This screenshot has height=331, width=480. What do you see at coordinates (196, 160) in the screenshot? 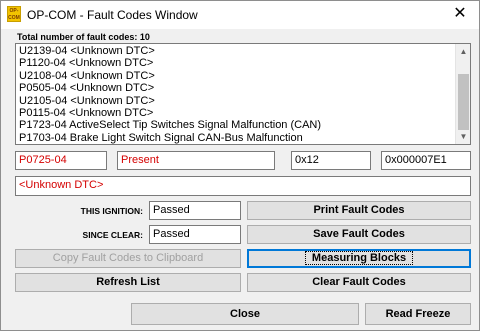
I see `fault-status-field: Present` at bounding box center [196, 160].